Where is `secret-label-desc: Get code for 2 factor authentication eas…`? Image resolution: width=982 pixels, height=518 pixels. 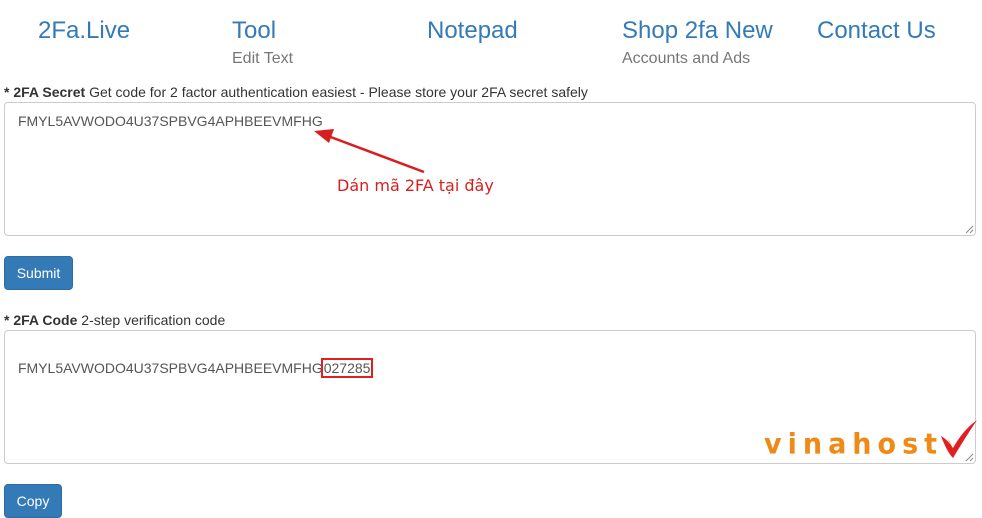
secret-label-desc: Get code for 2 factor authentication eas… is located at coordinates (336, 92).